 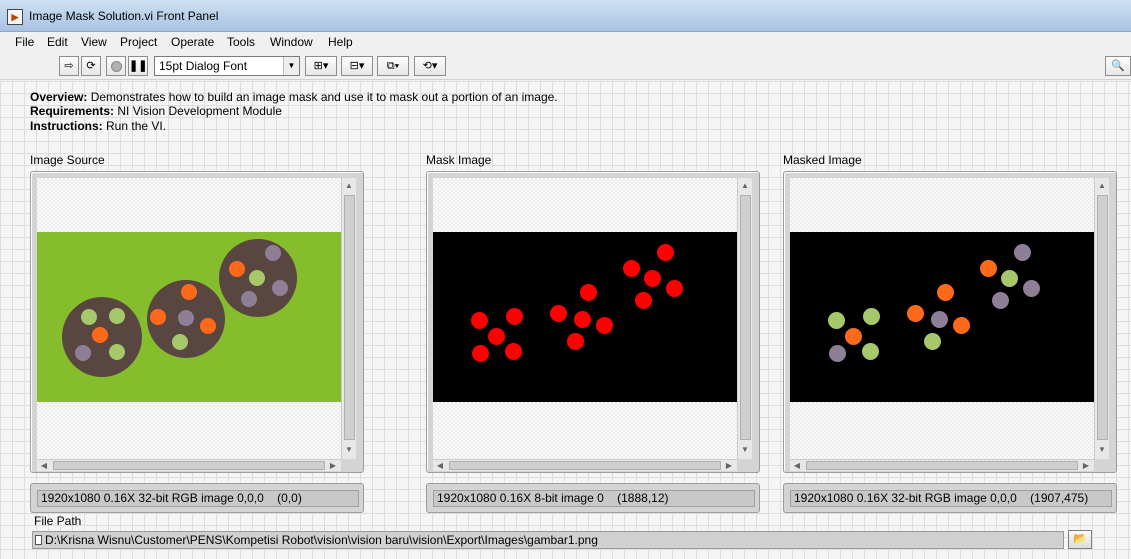 I want to click on masked-image-viewport, so click(x=942, y=318).